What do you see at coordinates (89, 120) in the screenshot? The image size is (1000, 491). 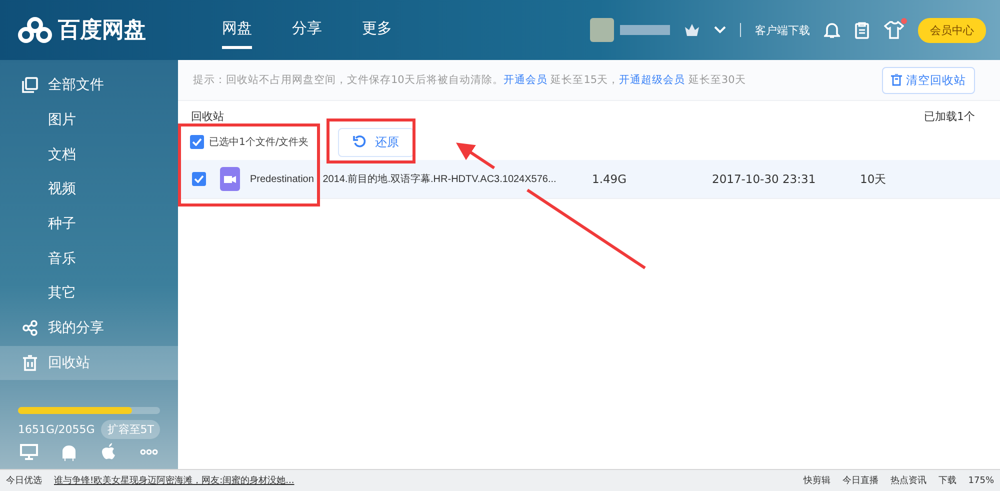 I see `sidebar-subitem: 图片` at bounding box center [89, 120].